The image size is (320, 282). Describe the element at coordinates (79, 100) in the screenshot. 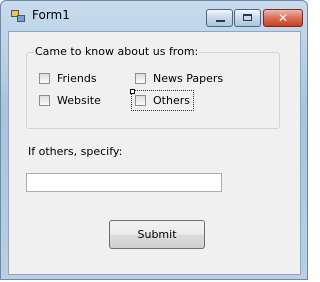

I see `website-label: Website` at that location.